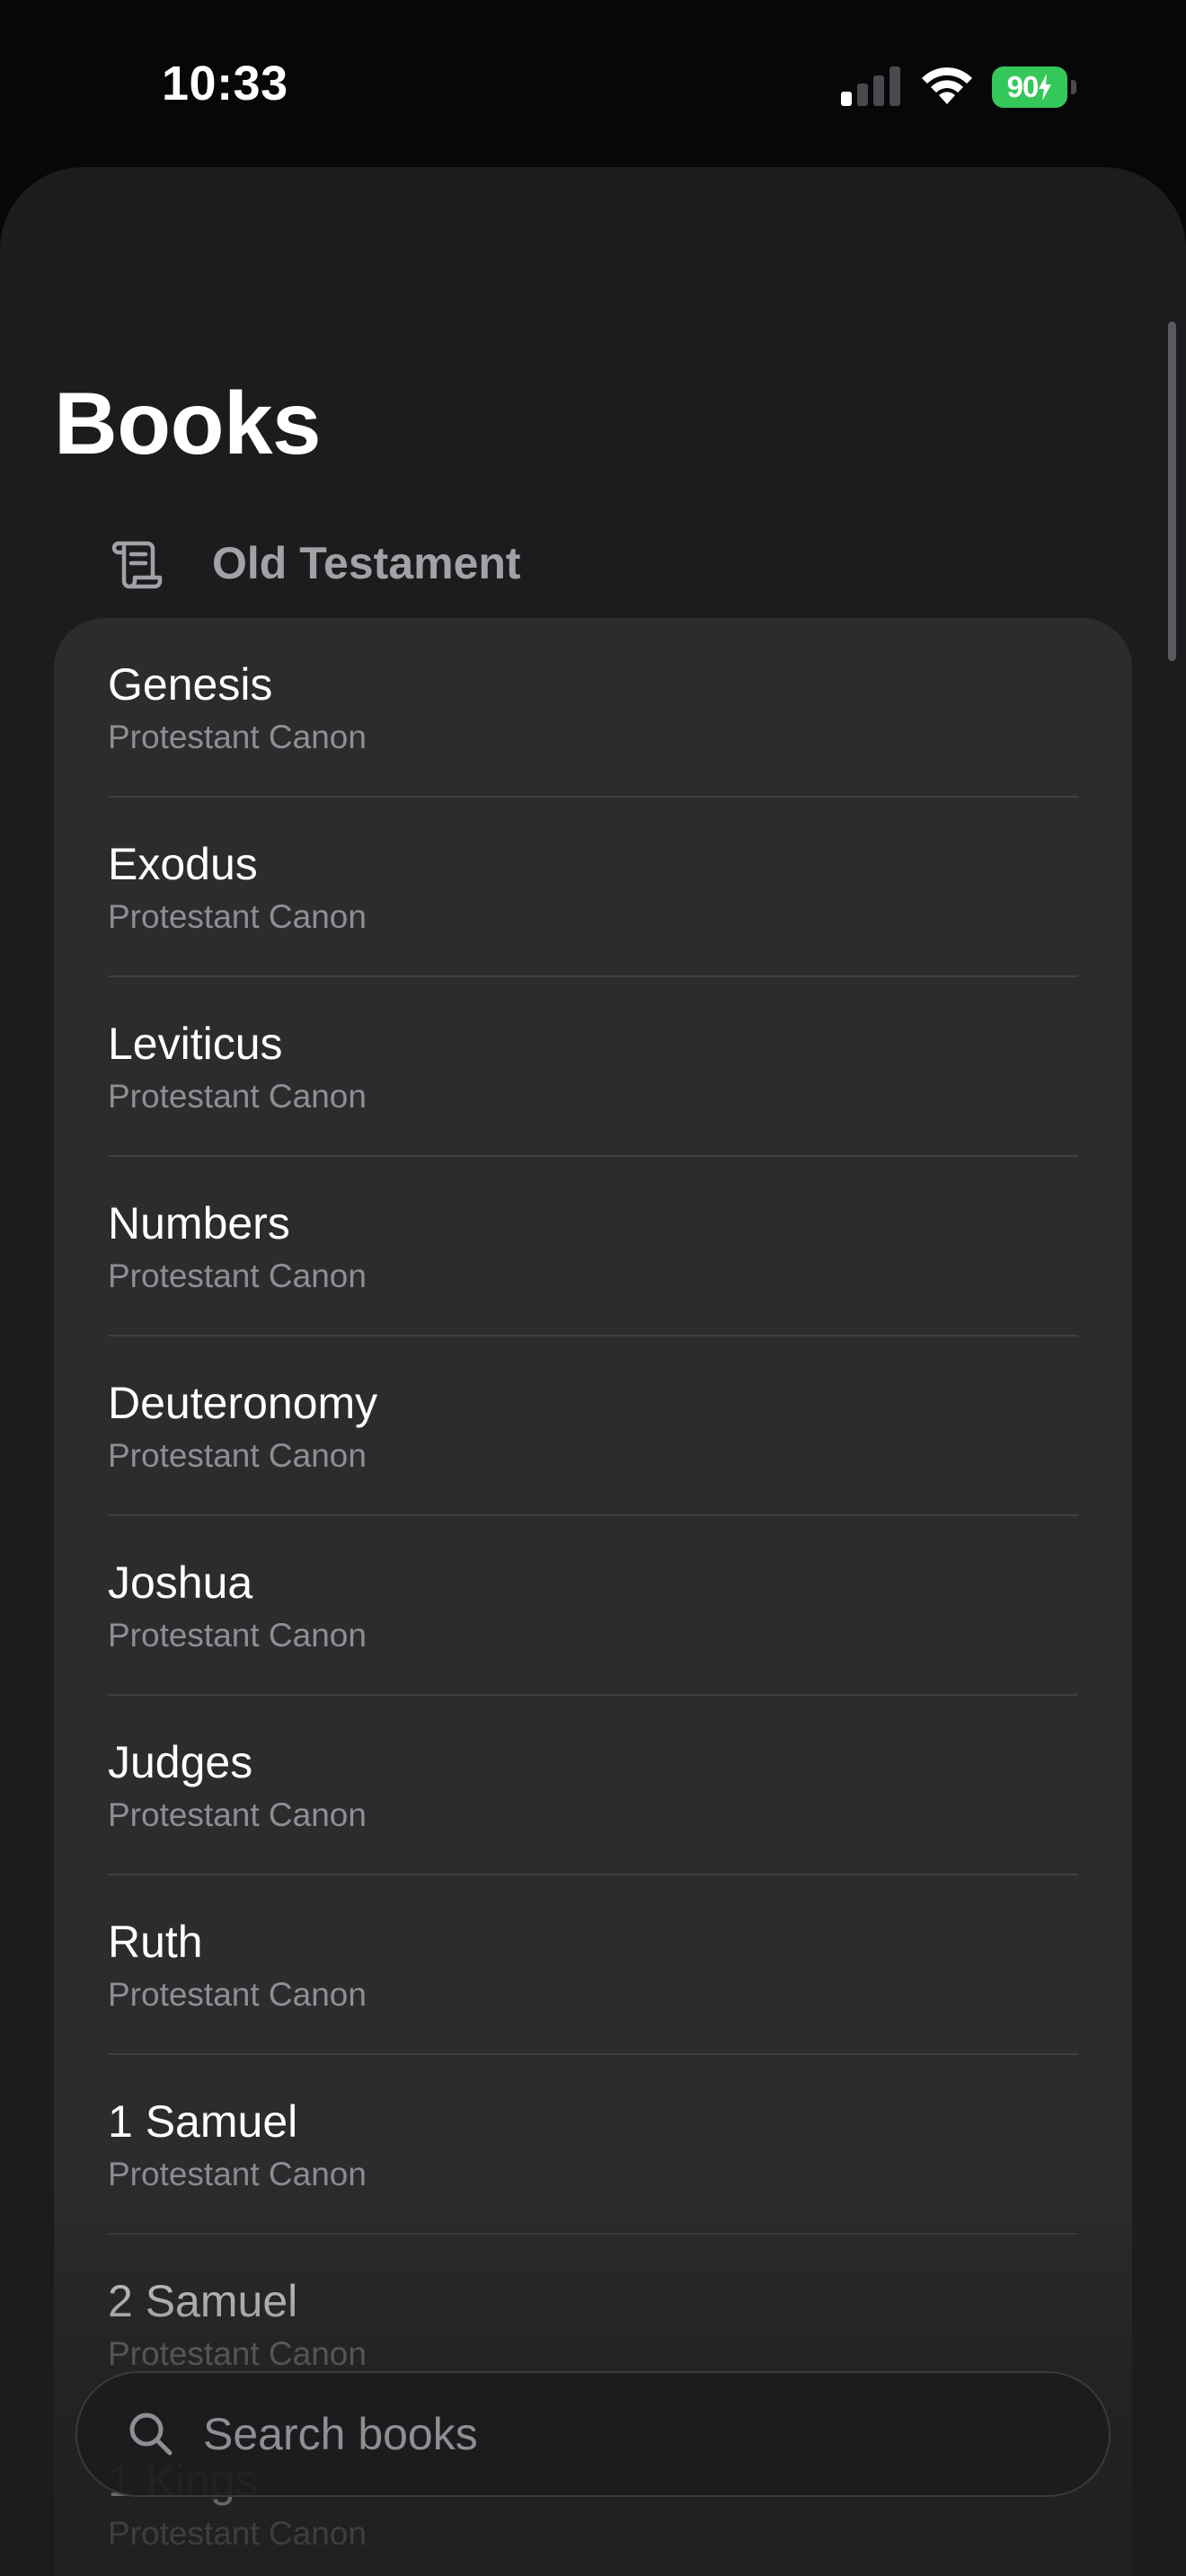  What do you see at coordinates (656, 2434) in the screenshot?
I see `search-input` at bounding box center [656, 2434].